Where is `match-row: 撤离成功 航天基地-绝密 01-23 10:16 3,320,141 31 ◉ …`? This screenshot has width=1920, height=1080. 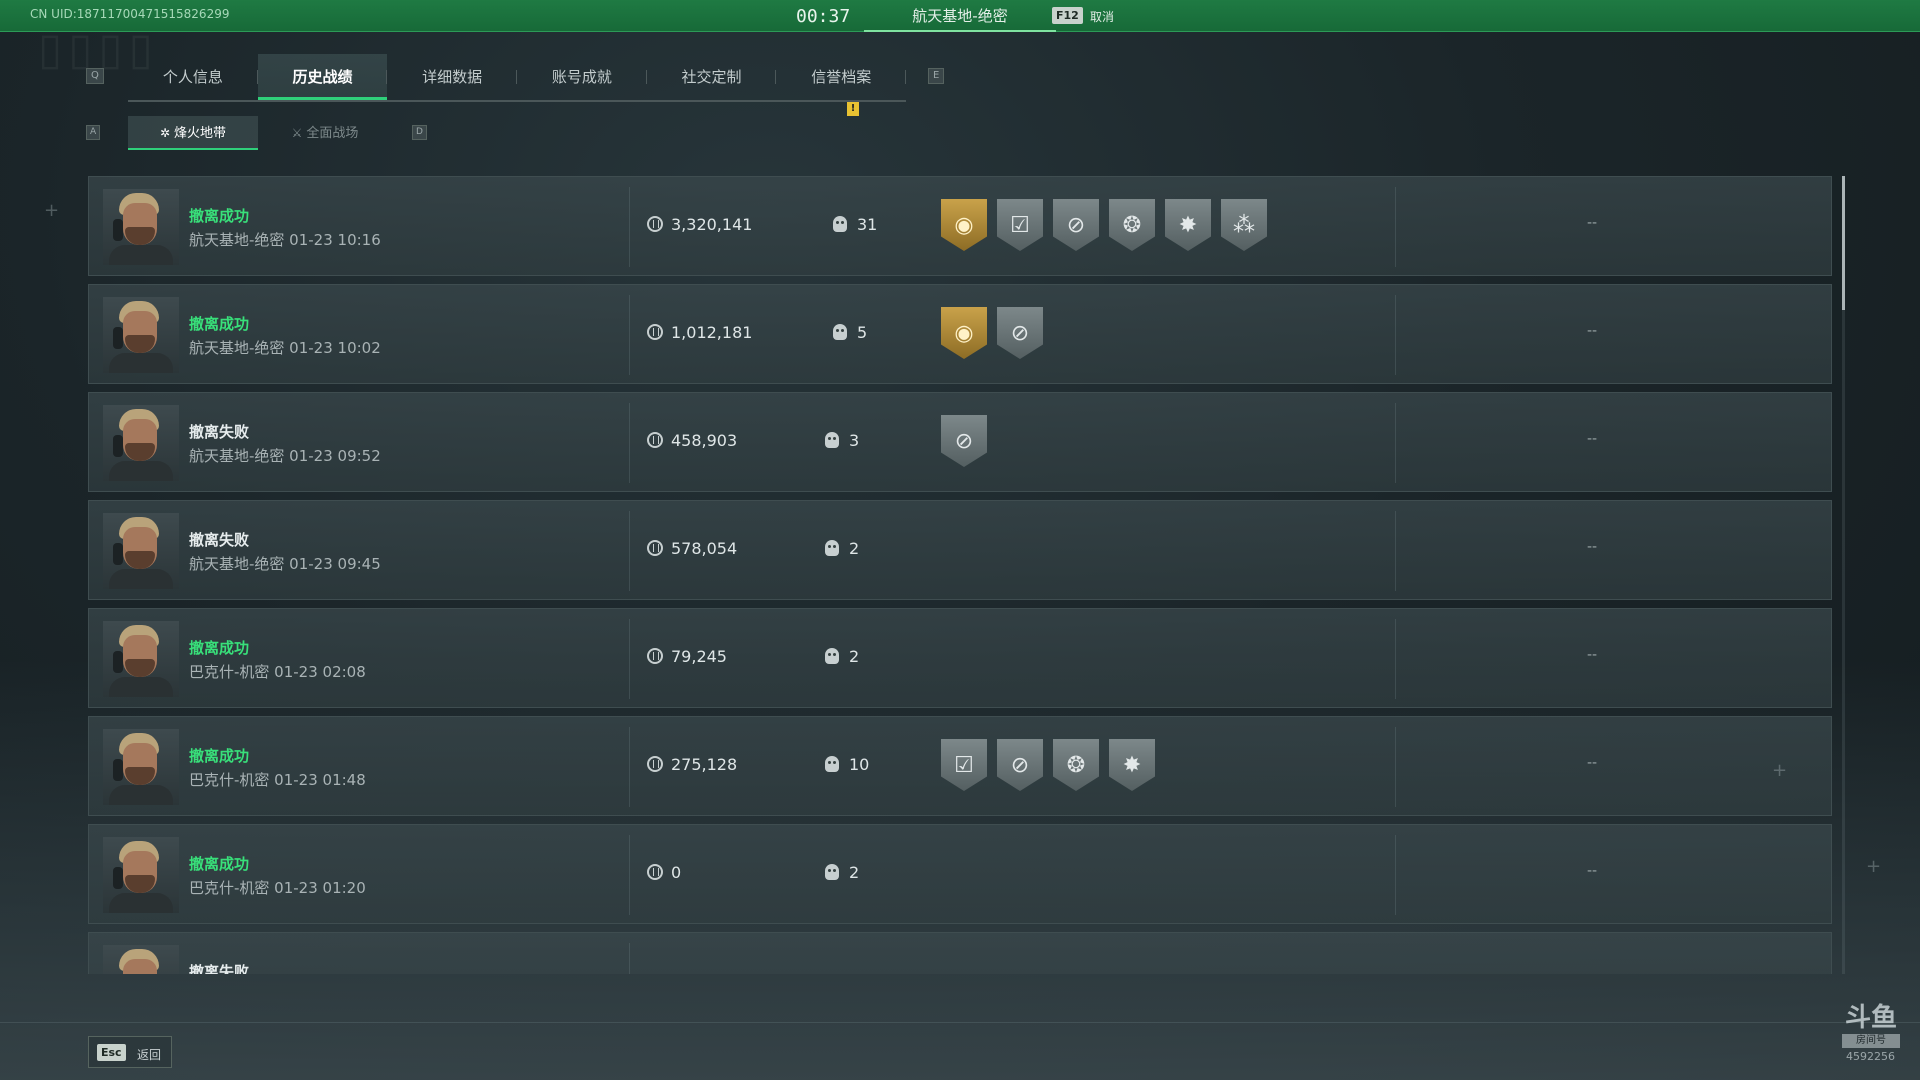 match-row: 撤离成功 航天基地-绝密 01-23 10:16 3,320,141 31 ◉ … is located at coordinates (960, 226).